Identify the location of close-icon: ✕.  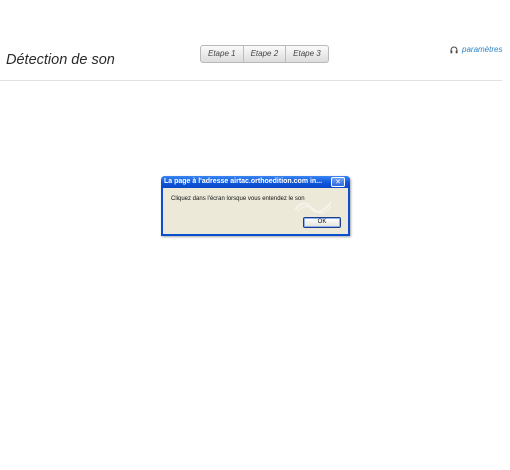
(338, 182).